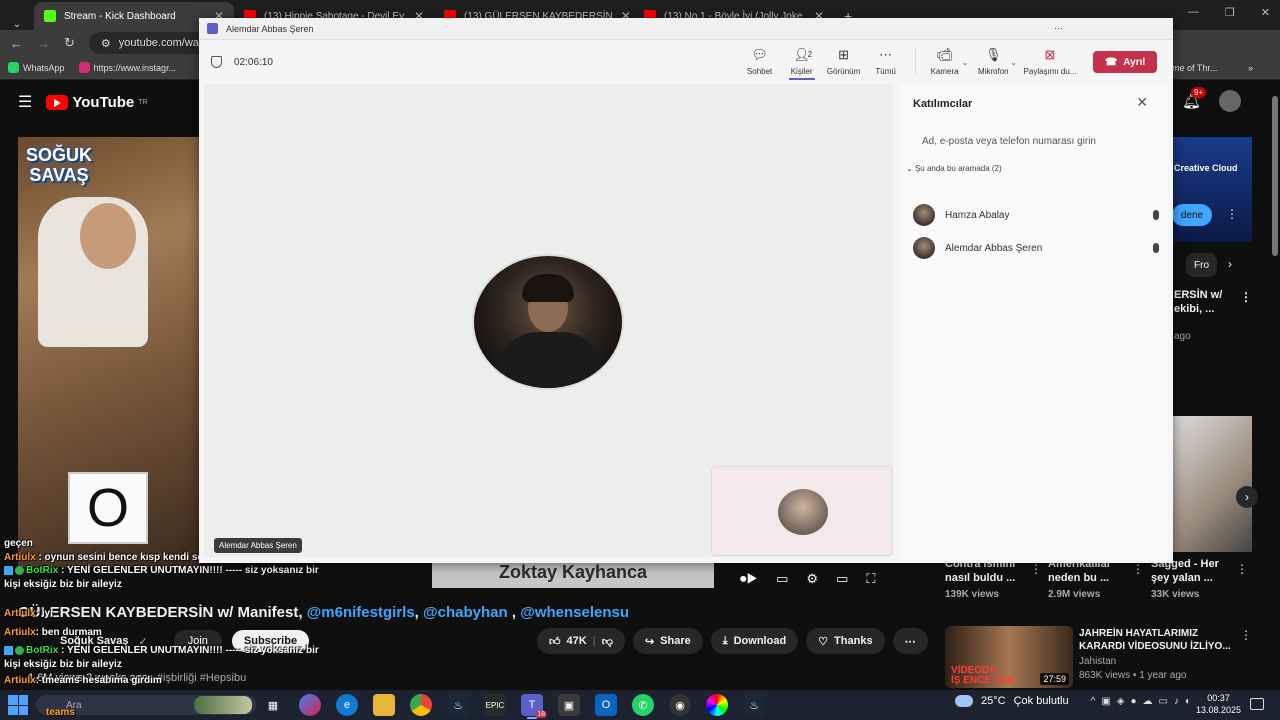  I want to click on weather-cloud-icon, so click(964, 701).